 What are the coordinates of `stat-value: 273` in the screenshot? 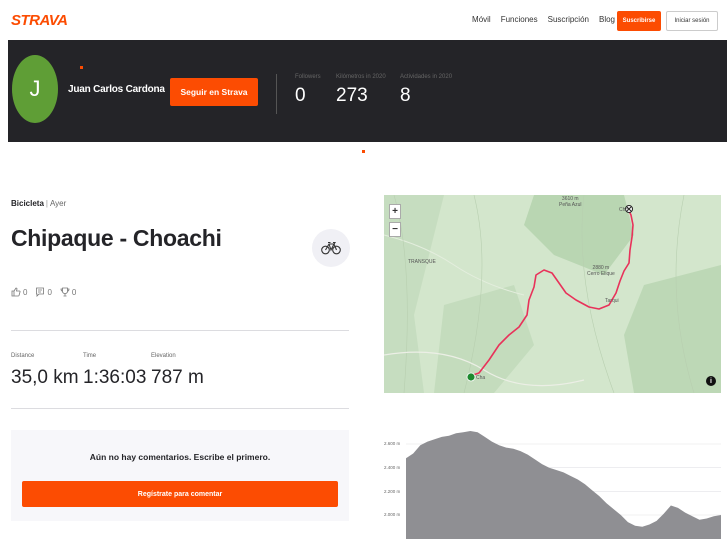 It's located at (352, 95).